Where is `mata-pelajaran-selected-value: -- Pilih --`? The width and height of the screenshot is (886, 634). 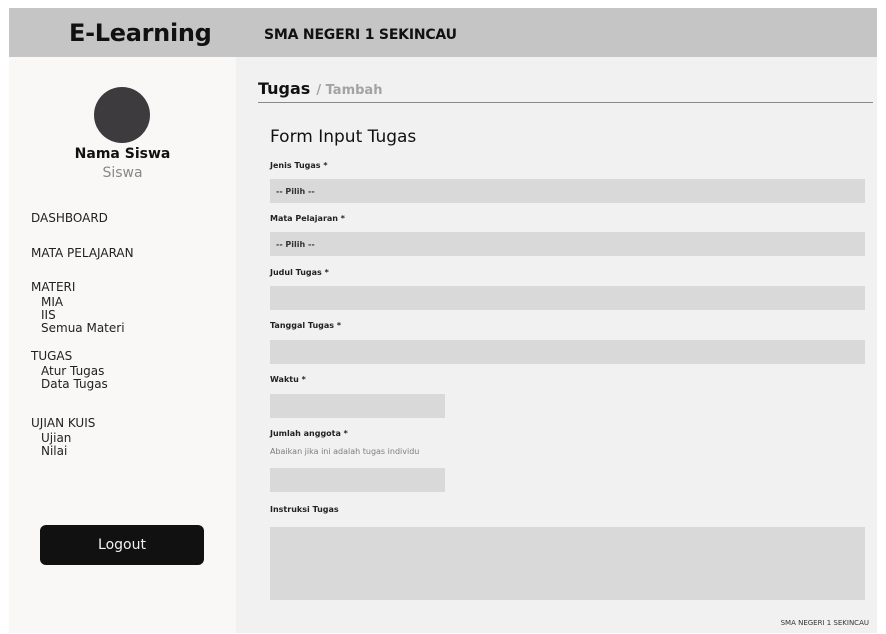 mata-pelajaran-selected-value: -- Pilih -- is located at coordinates (295, 244).